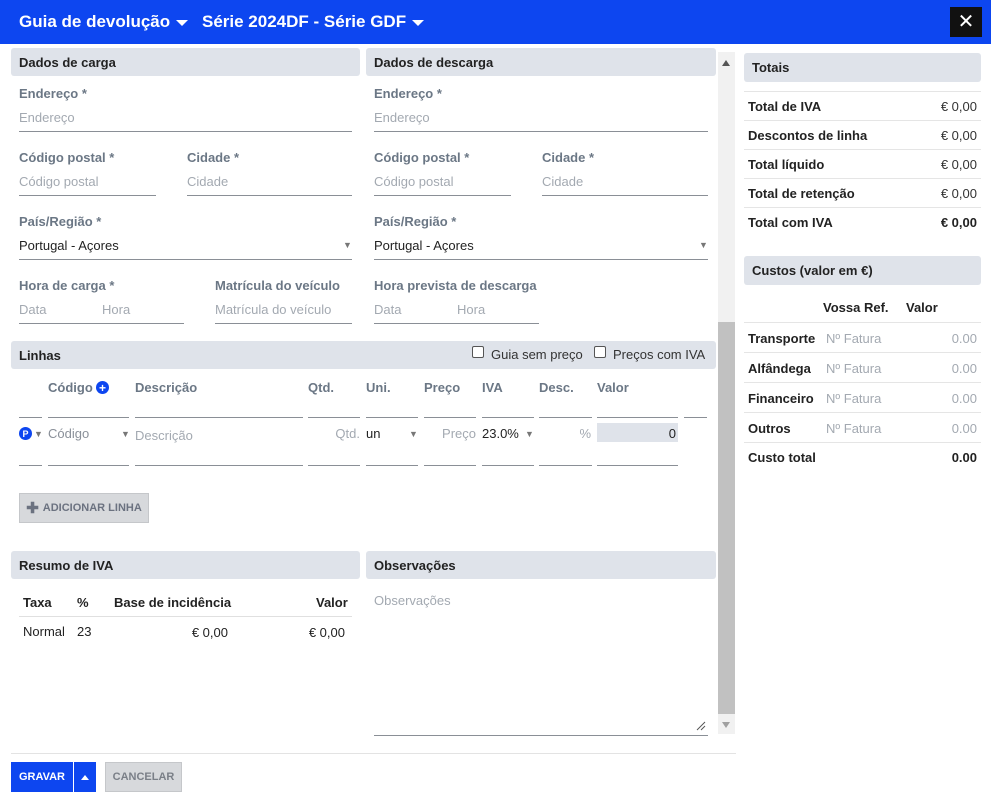 The image size is (991, 802). I want to click on precos-com-iva-checkbox, so click(600, 352).